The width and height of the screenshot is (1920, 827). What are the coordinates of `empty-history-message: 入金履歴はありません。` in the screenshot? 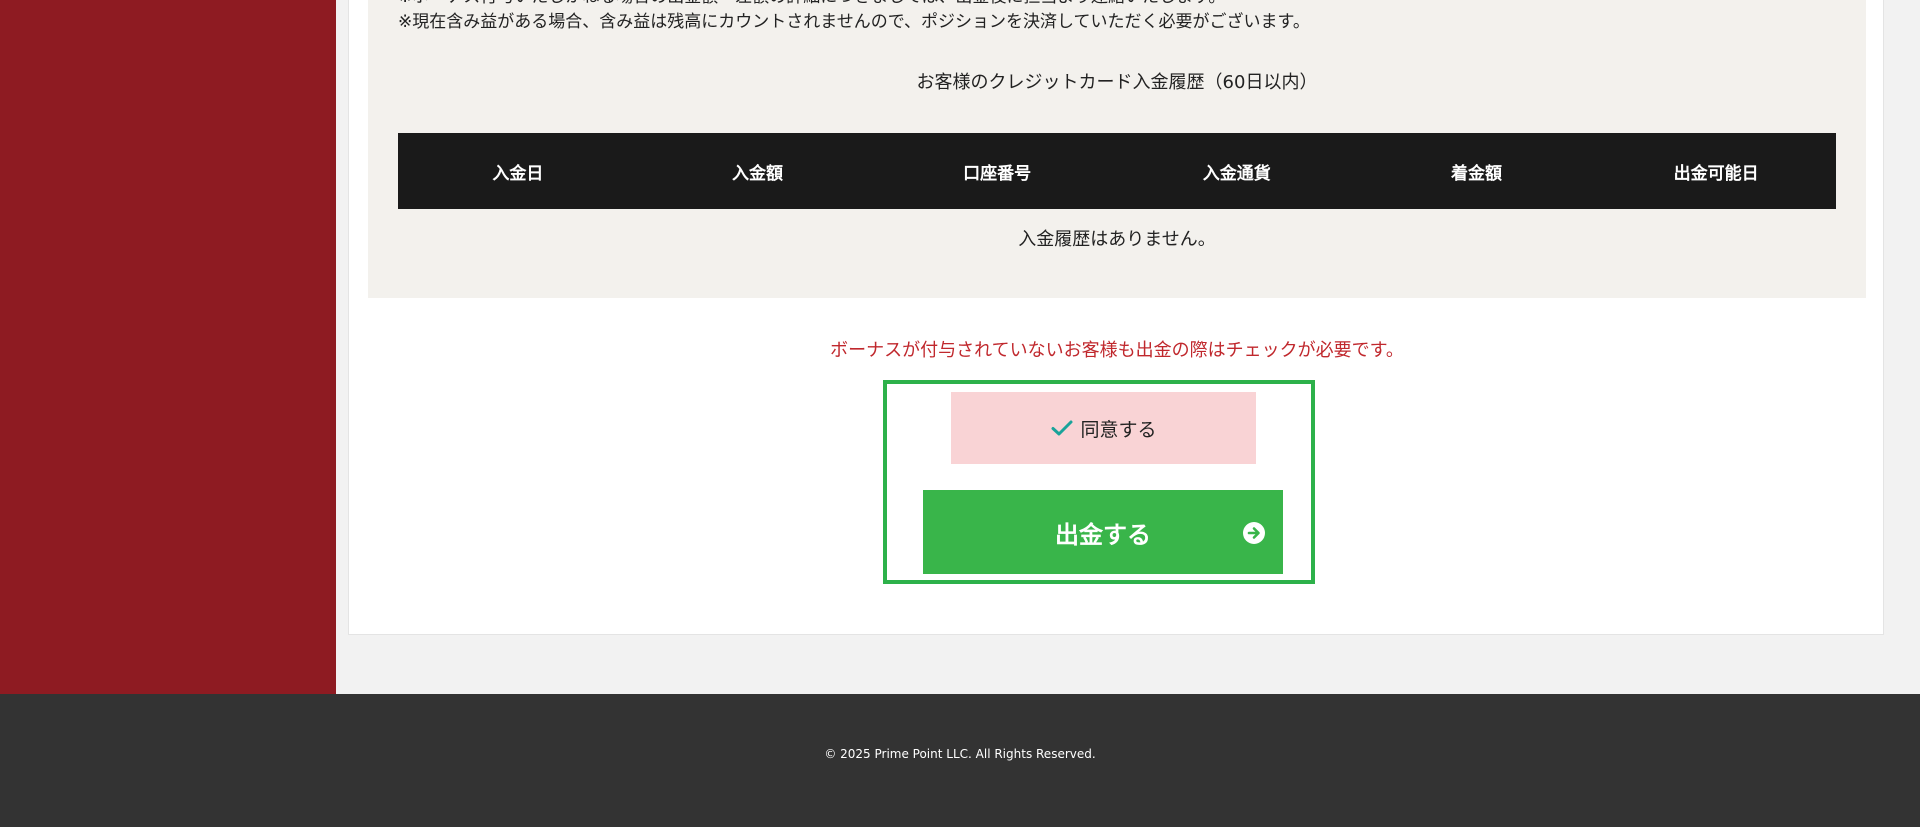 It's located at (1117, 239).